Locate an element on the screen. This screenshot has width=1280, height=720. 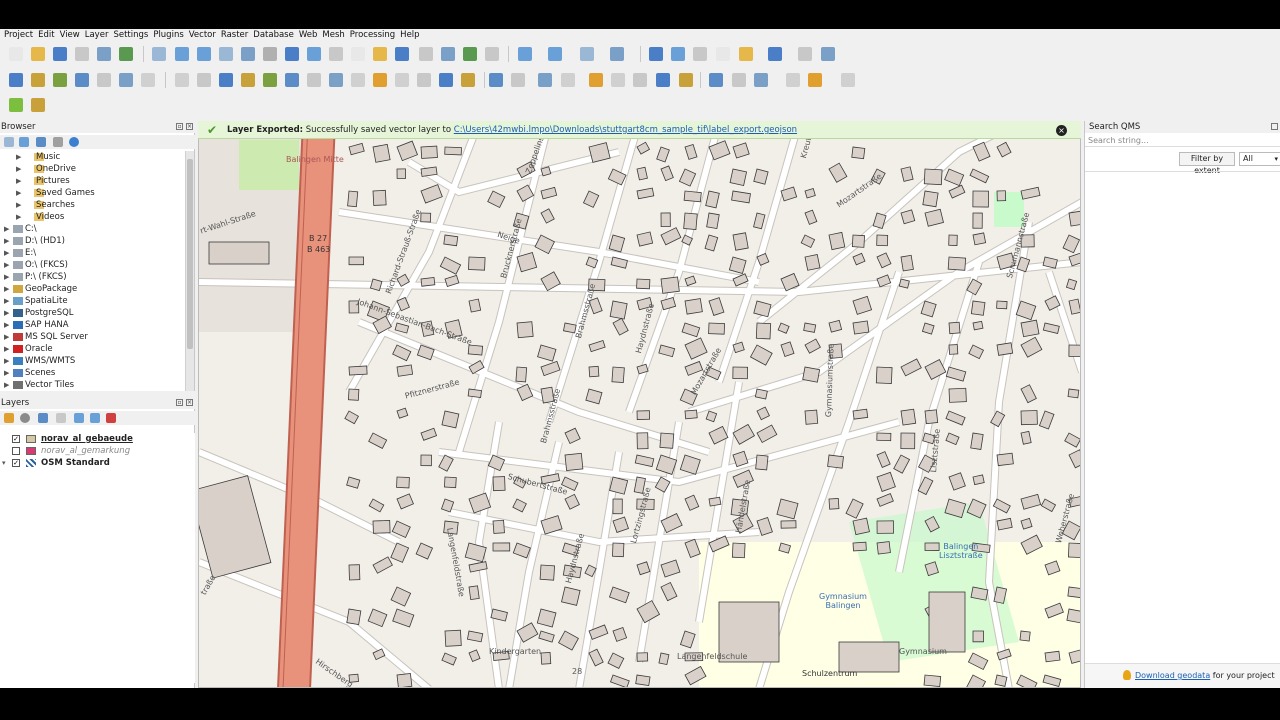
tb2-tool-23-icon is located at coordinates (496, 80).